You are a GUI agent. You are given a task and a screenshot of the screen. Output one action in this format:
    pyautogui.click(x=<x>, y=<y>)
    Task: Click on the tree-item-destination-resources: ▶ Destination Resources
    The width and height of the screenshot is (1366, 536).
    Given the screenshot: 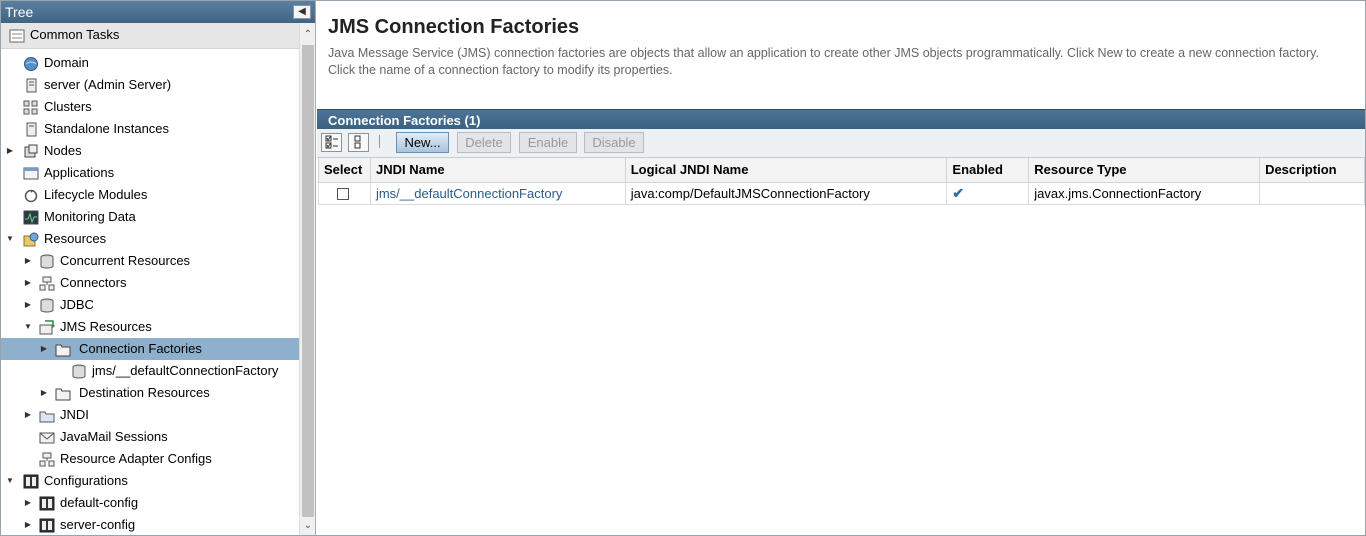 What is the action you would take?
    pyautogui.click(x=150, y=393)
    